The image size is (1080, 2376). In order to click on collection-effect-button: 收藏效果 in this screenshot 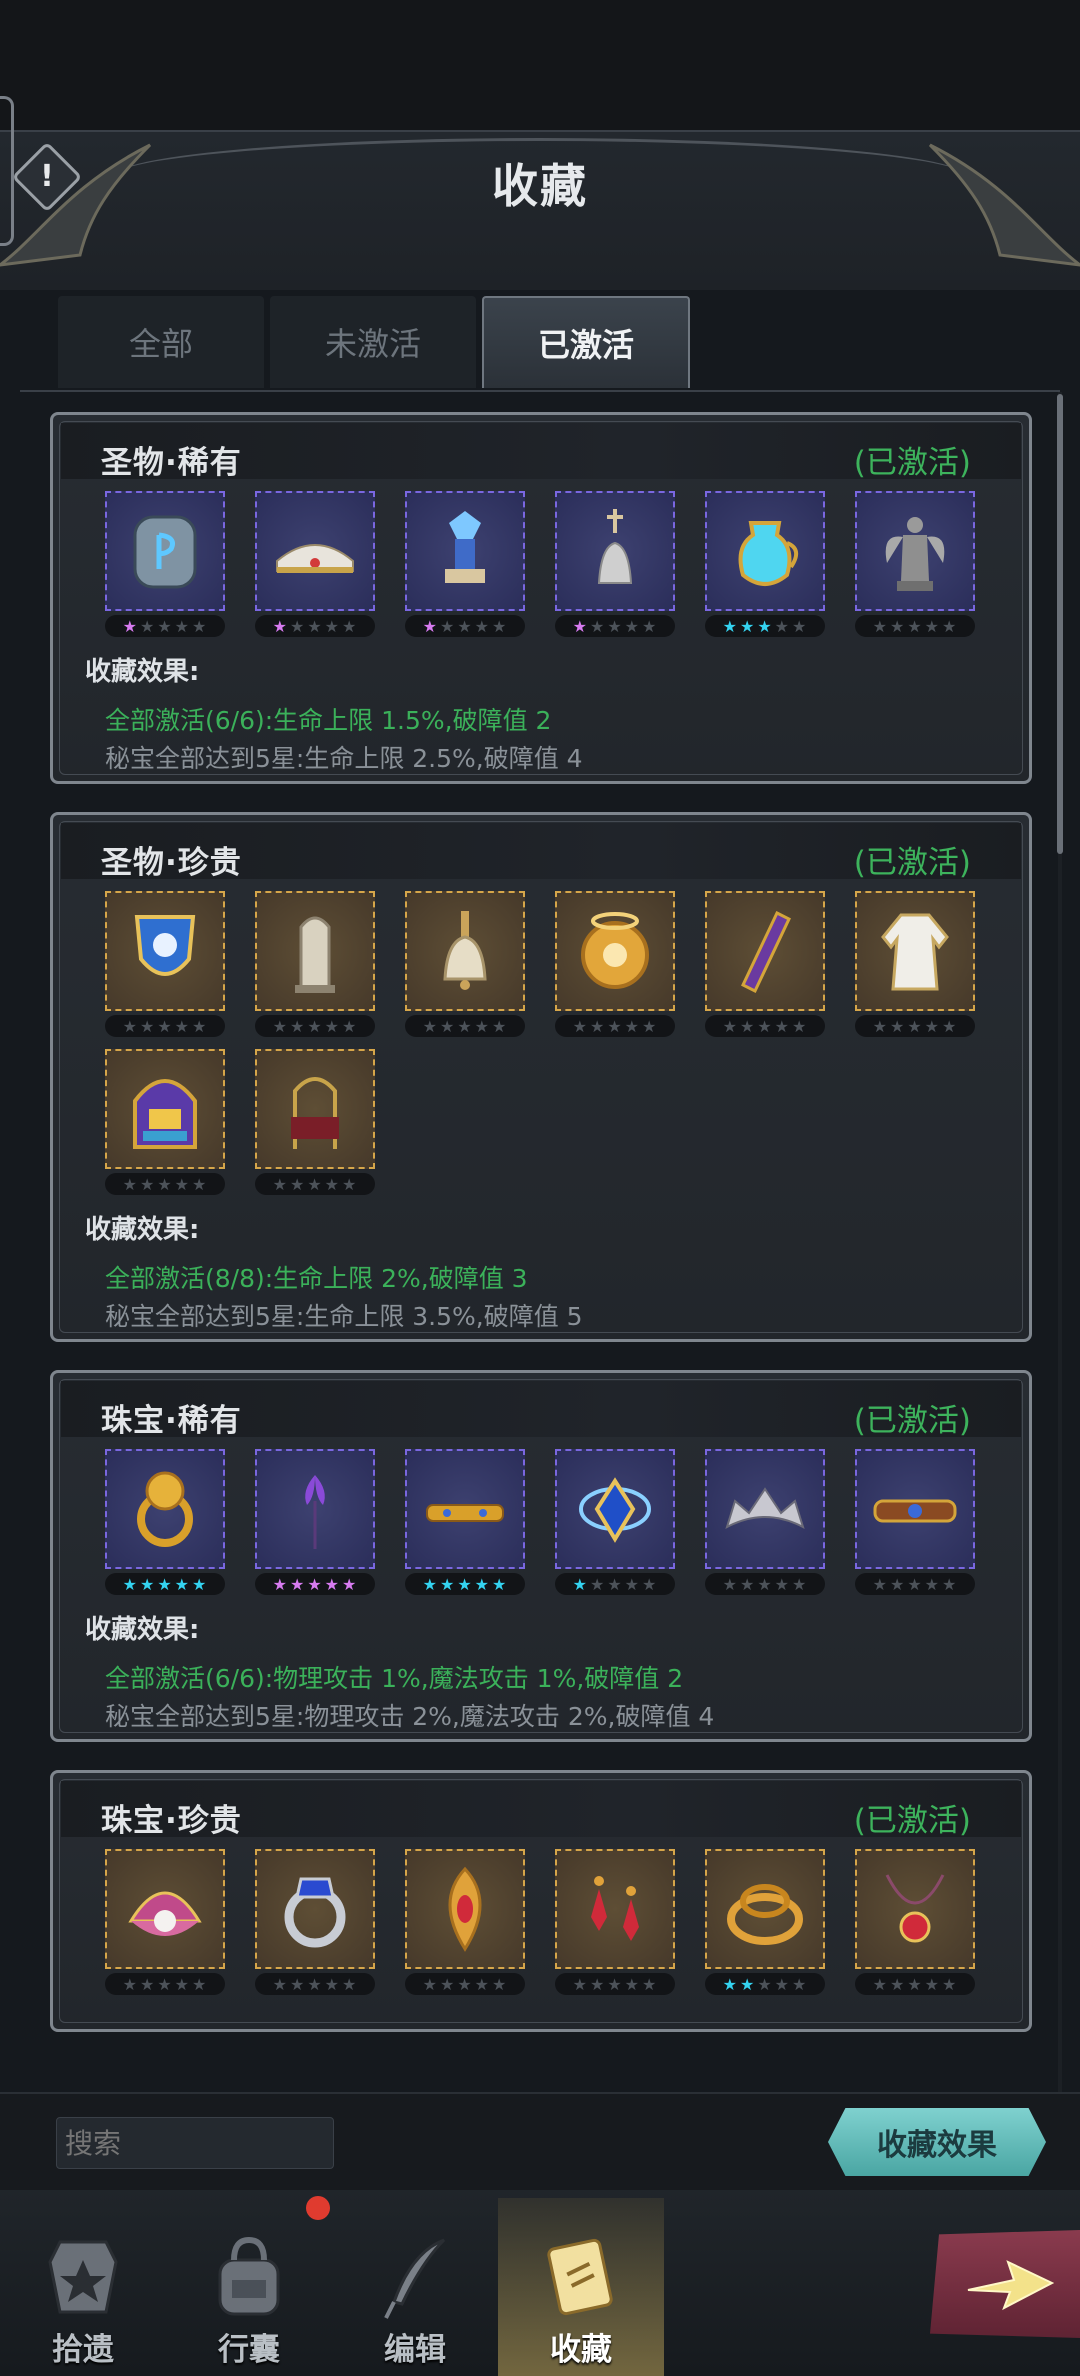, I will do `click(937, 2142)`.